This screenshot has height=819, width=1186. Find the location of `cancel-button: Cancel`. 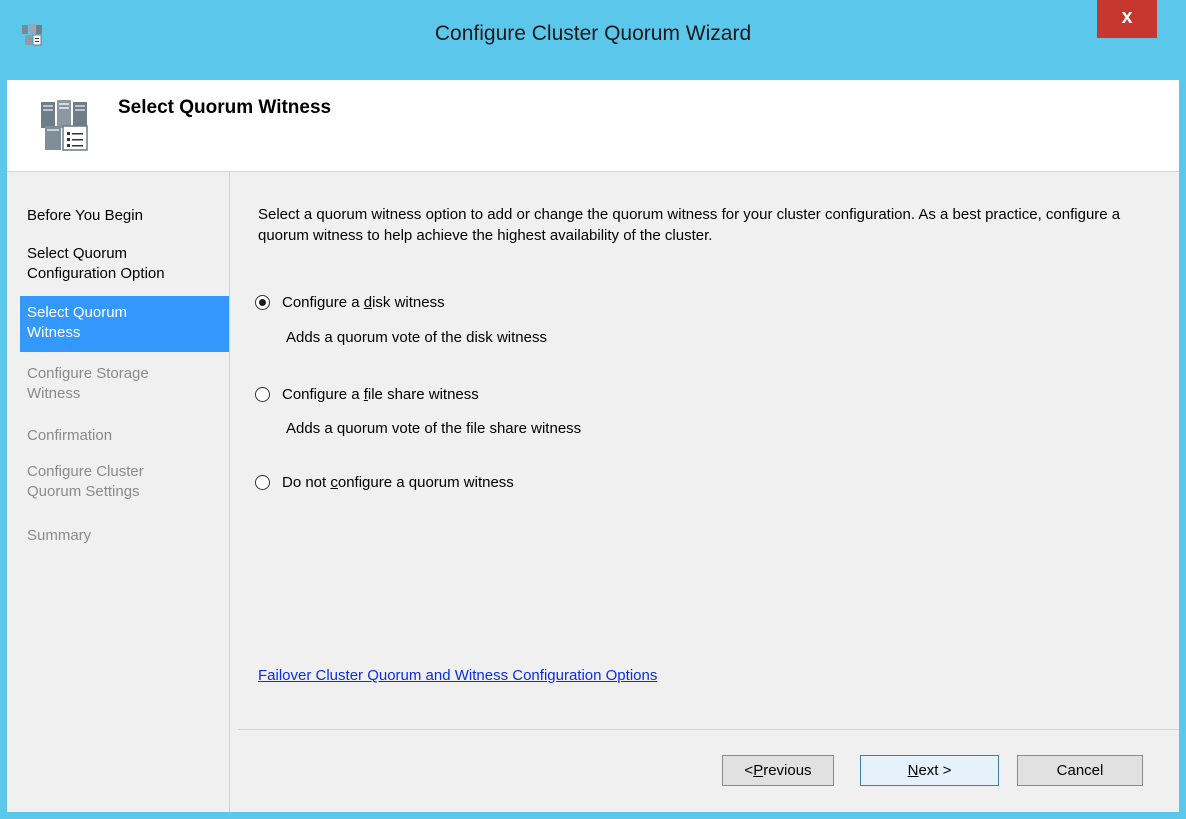

cancel-button: Cancel is located at coordinates (1080, 770).